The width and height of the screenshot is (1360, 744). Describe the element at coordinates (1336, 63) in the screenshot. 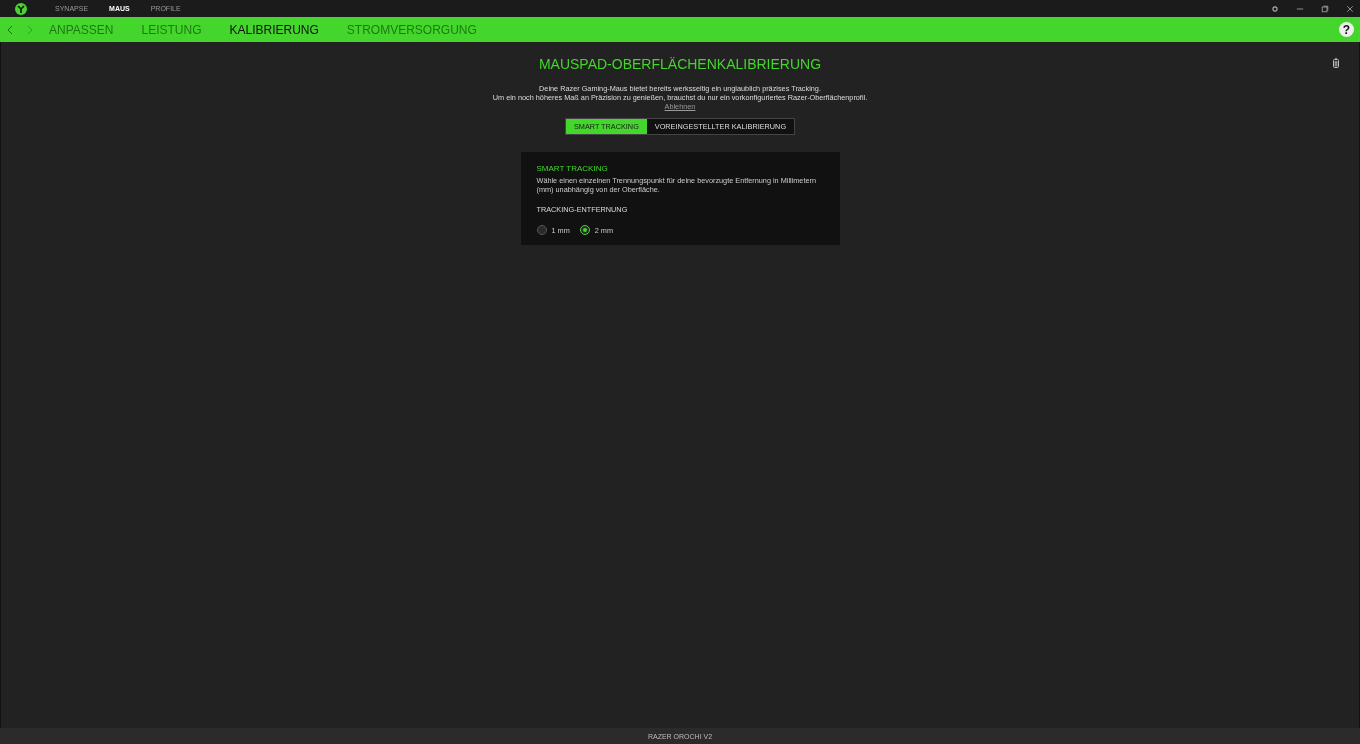

I see `battery-icon` at that location.